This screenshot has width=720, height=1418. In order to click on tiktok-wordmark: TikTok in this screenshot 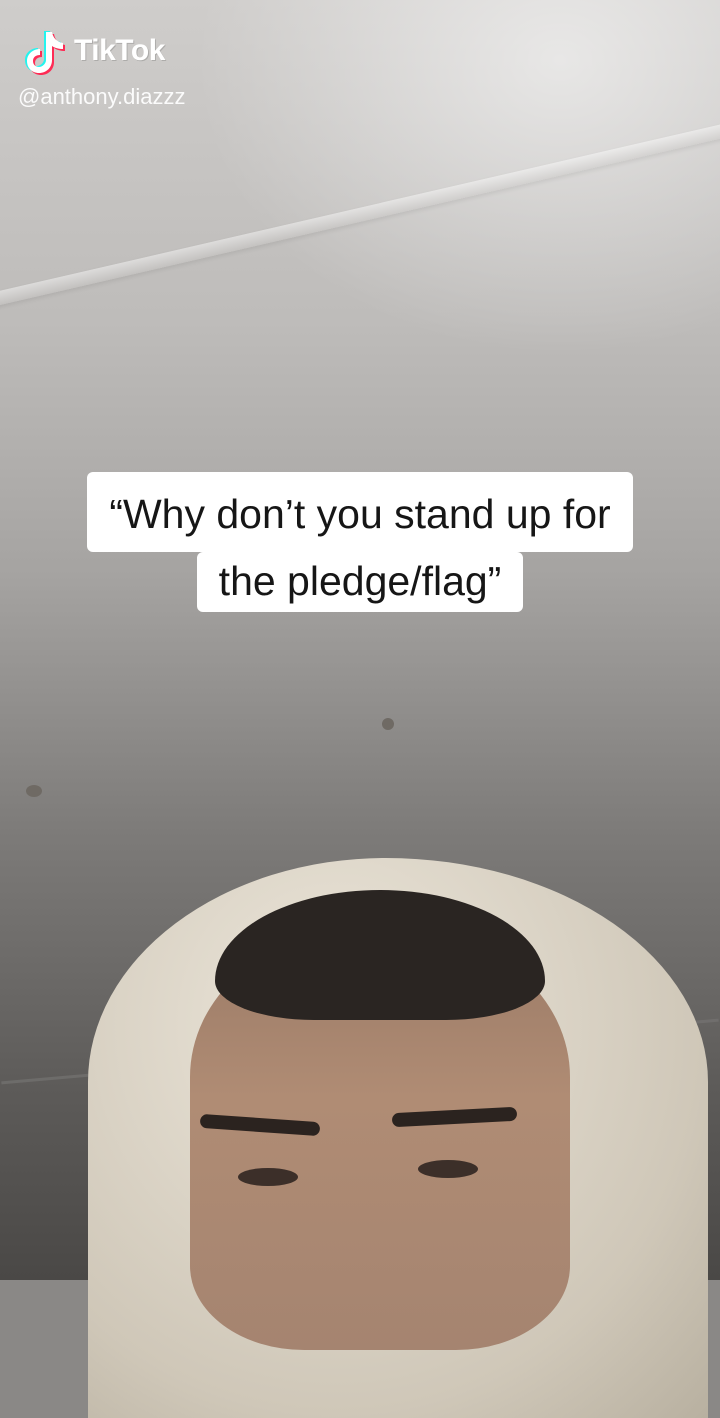, I will do `click(119, 50)`.